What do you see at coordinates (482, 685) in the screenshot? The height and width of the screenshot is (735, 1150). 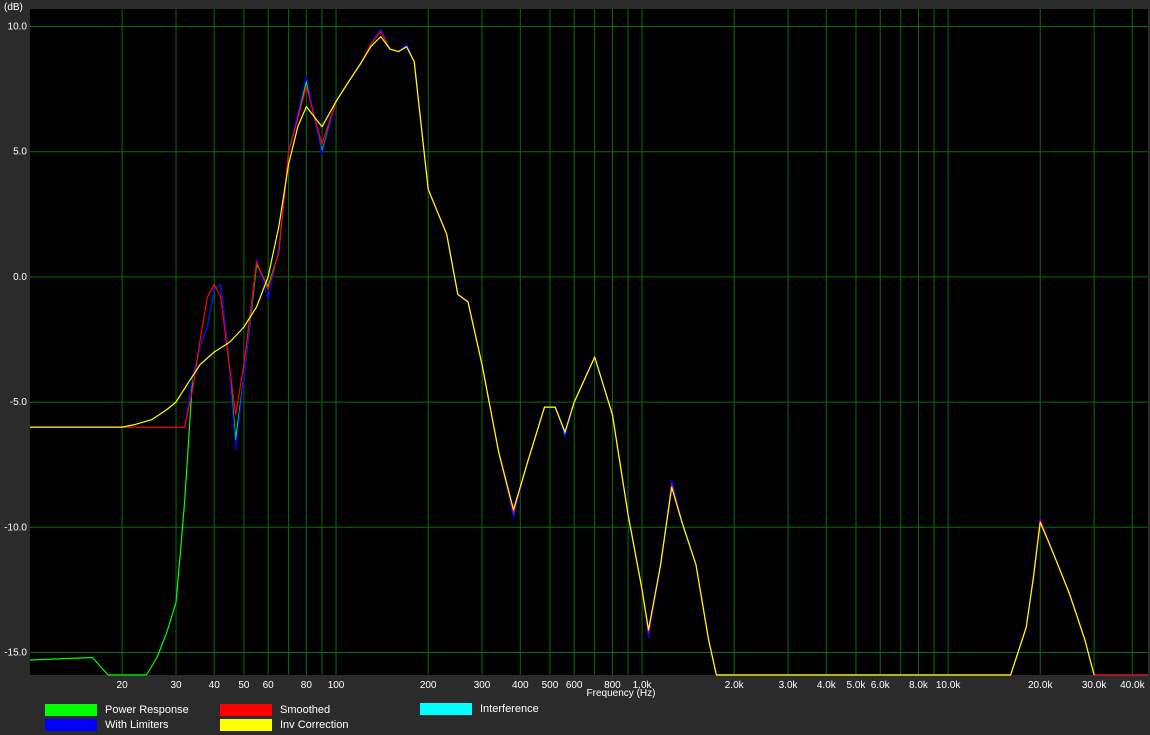 I see `x-tick-label: 300` at bounding box center [482, 685].